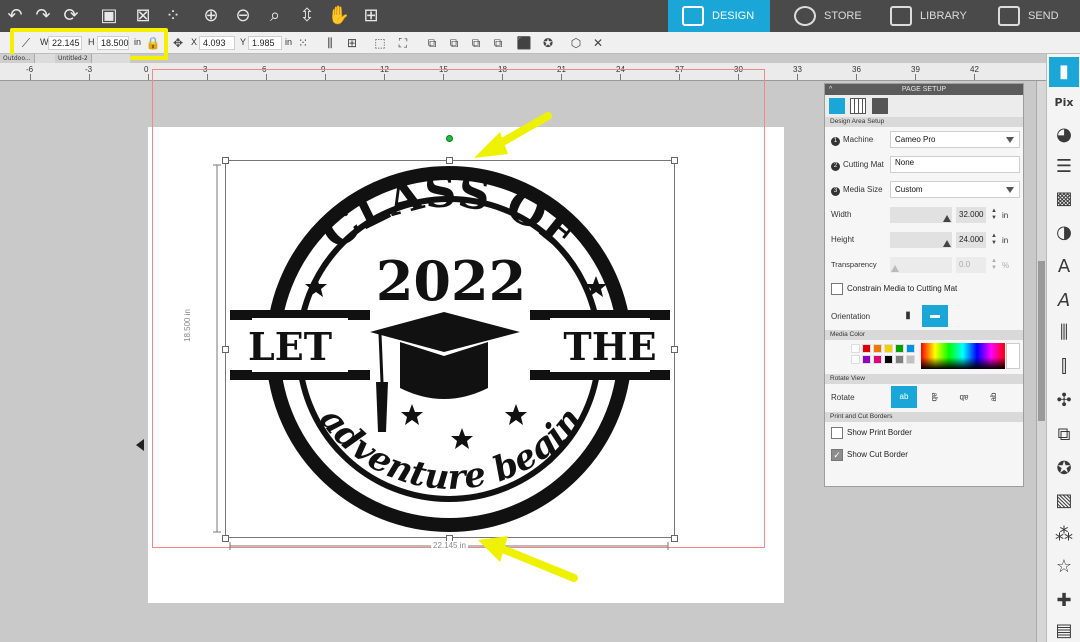 This screenshot has height=642, width=1080. What do you see at coordinates (854, 264) in the screenshot?
I see `transparency-label: Transparency` at bounding box center [854, 264].